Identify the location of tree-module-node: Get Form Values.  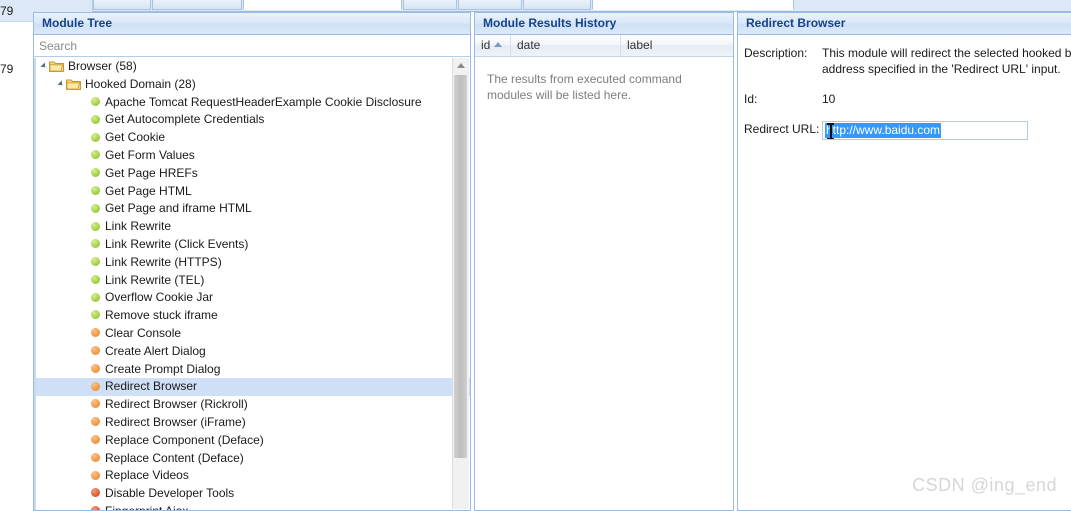
(253, 156).